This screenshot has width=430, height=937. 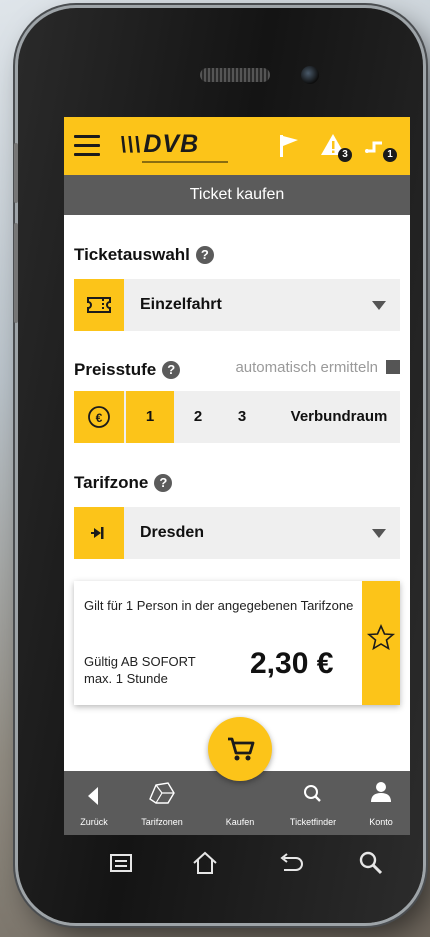 What do you see at coordinates (140, 661) in the screenshot?
I see `validity-line-1: Gültig AB SOFORT` at bounding box center [140, 661].